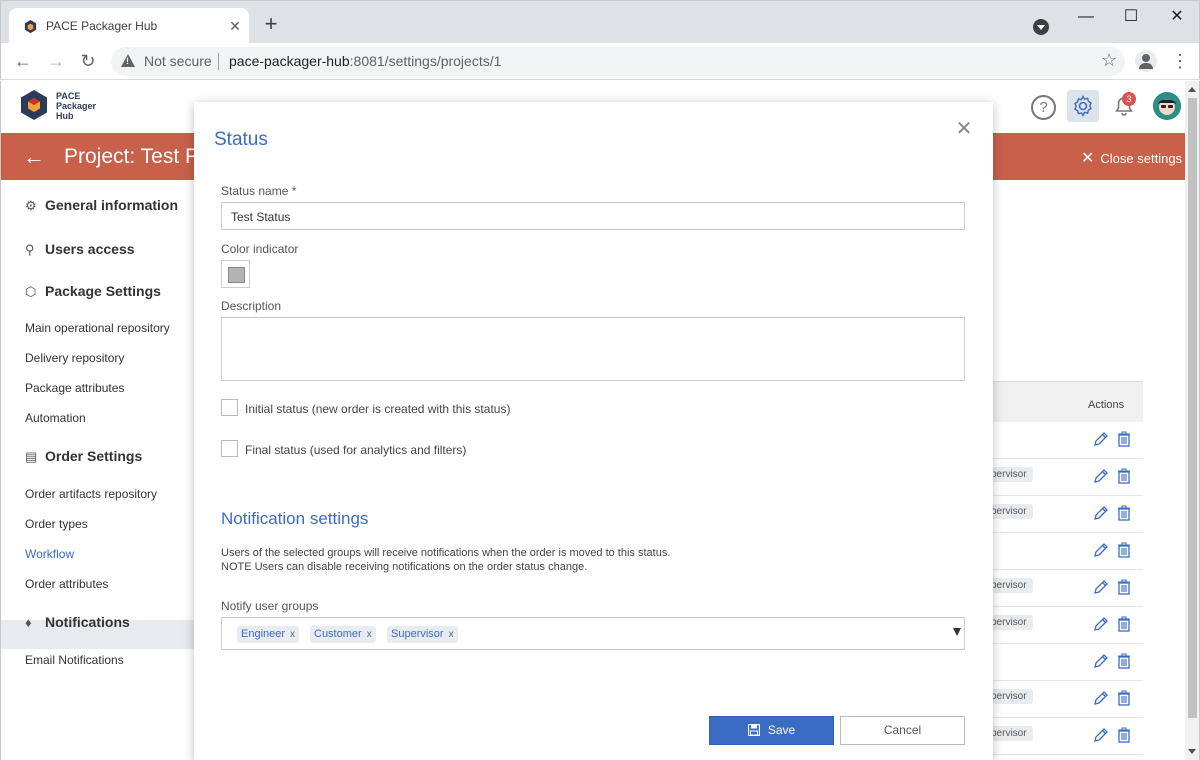 Image resolution: width=1200 pixels, height=760 pixels. What do you see at coordinates (88, 61) in the screenshot?
I see `reload-icon: ↻` at bounding box center [88, 61].